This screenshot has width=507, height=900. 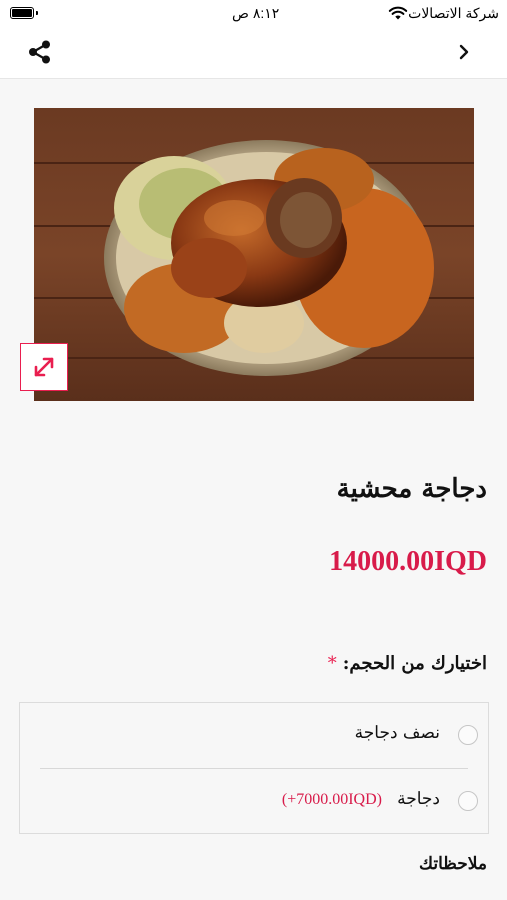 What do you see at coordinates (453, 864) in the screenshot?
I see `notes-label: ملاحظاتك` at bounding box center [453, 864].